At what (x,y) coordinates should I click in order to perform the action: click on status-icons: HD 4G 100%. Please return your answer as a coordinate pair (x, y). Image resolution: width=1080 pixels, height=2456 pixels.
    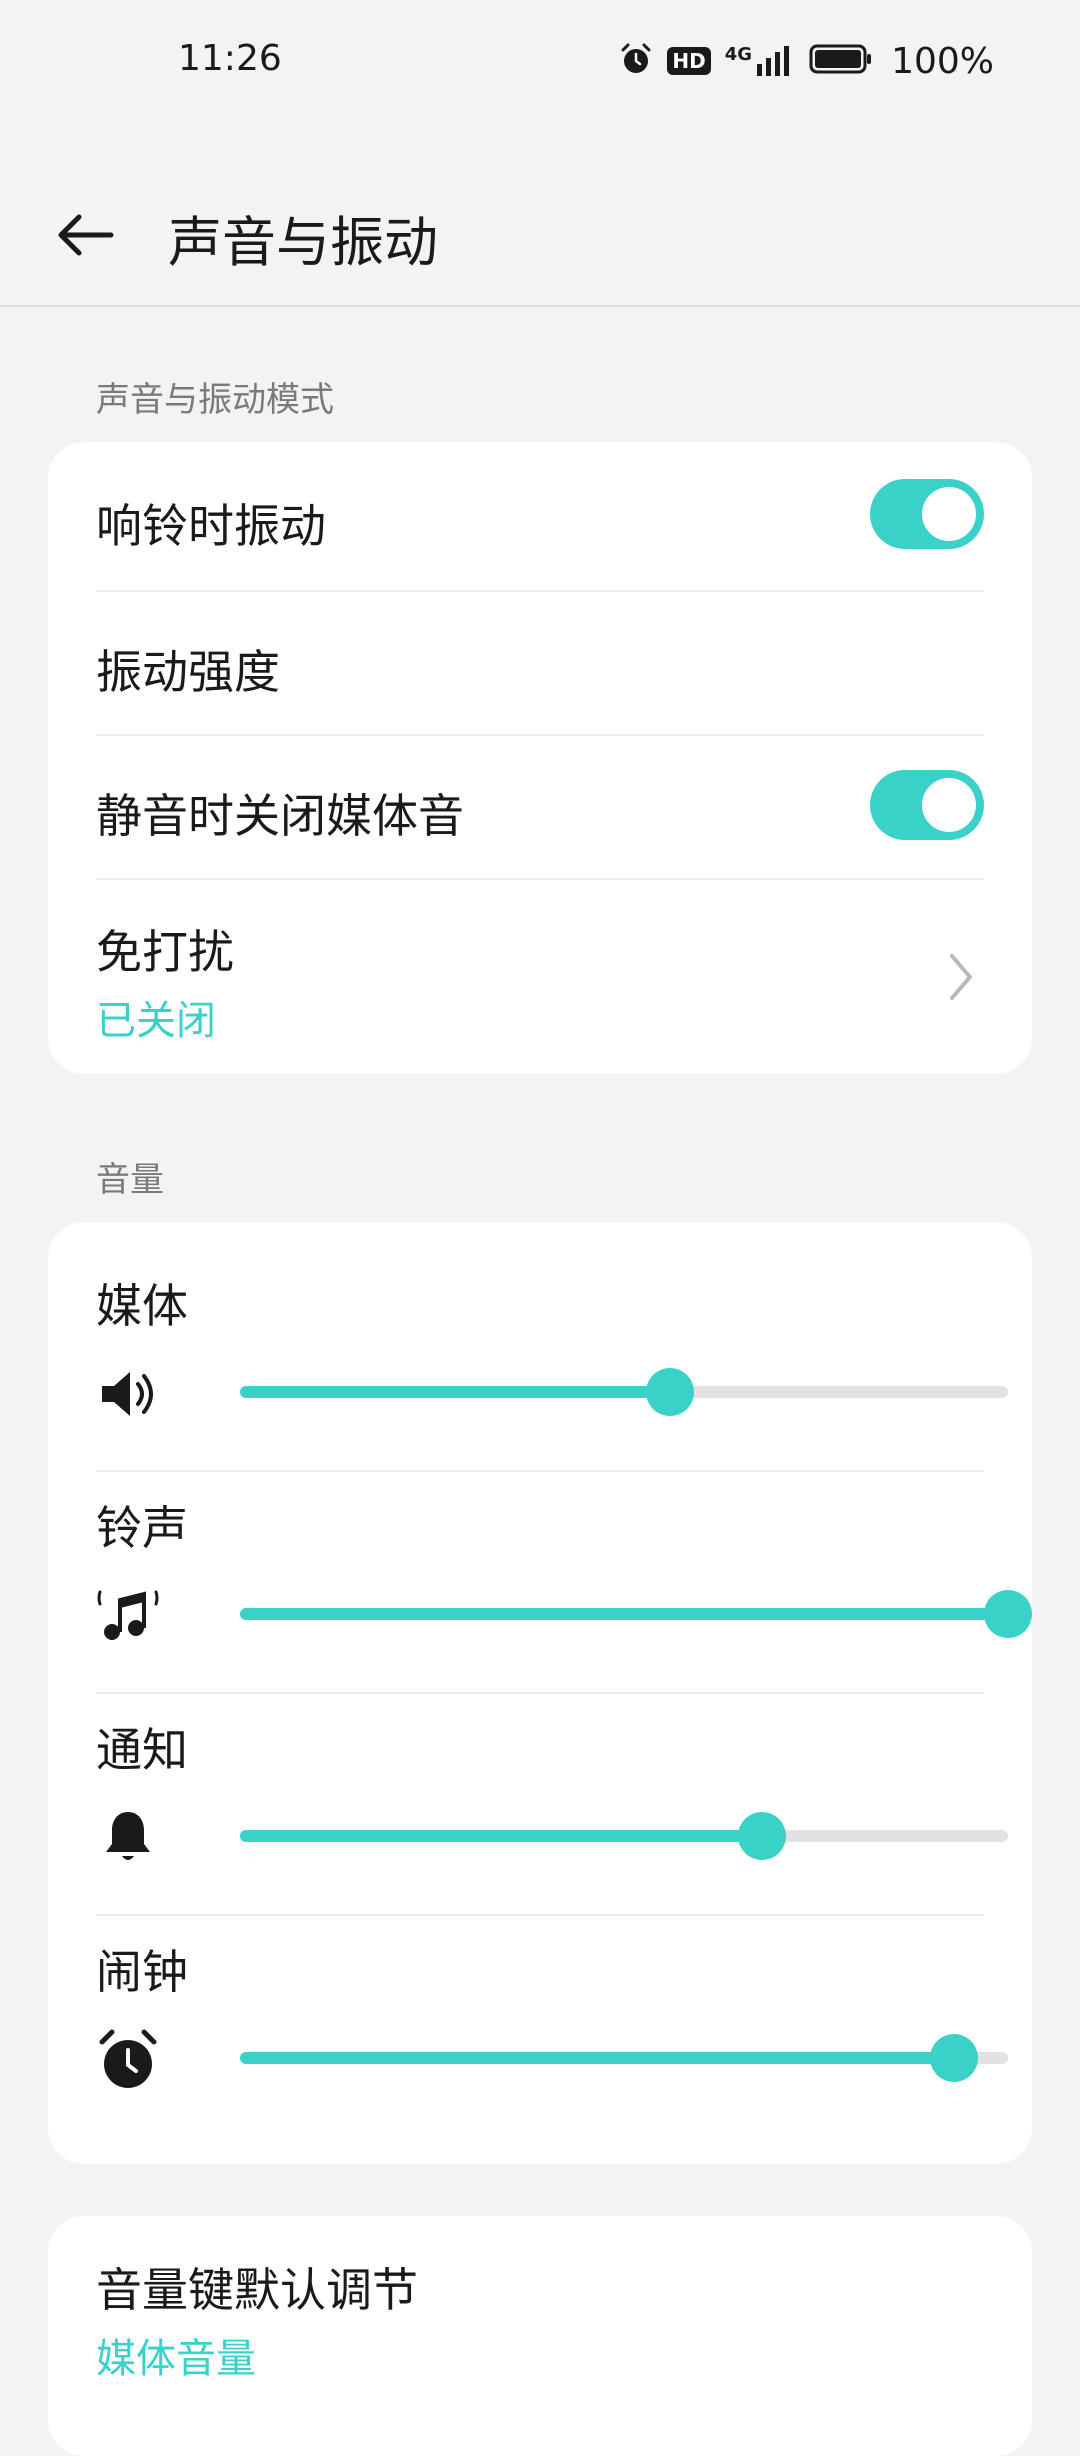
    Looking at the image, I should click on (806, 61).